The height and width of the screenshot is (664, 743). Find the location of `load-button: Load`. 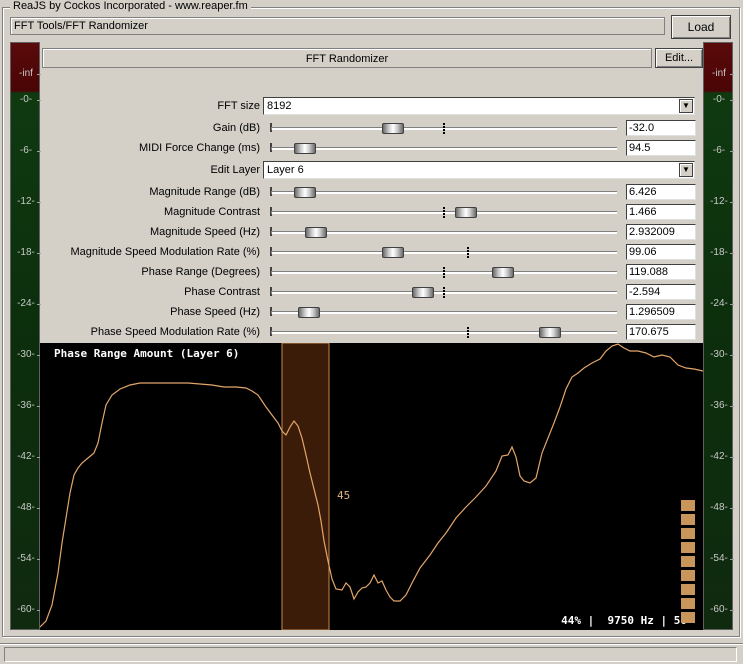

load-button: Load is located at coordinates (701, 27).